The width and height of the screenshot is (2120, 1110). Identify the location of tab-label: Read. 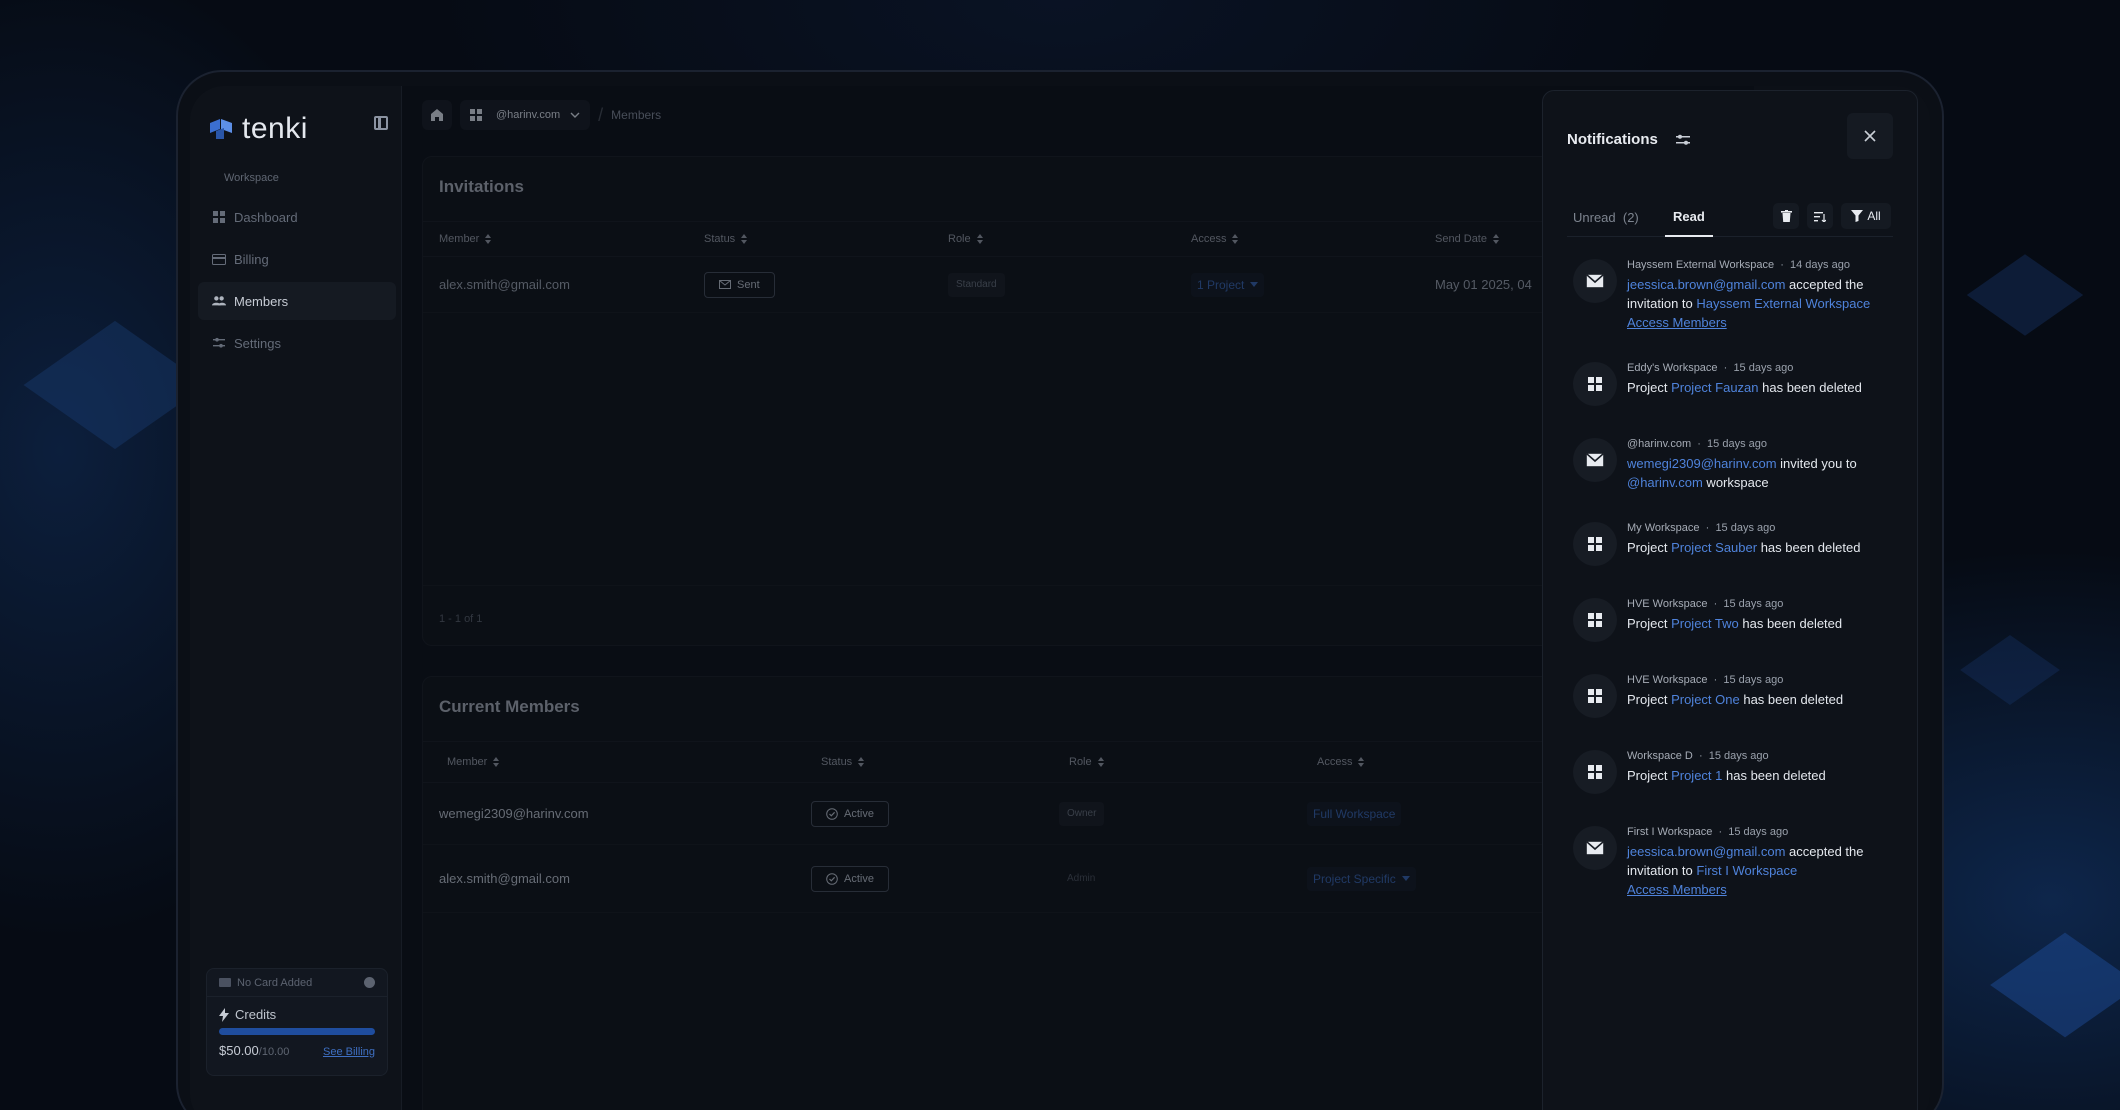
(1689, 216).